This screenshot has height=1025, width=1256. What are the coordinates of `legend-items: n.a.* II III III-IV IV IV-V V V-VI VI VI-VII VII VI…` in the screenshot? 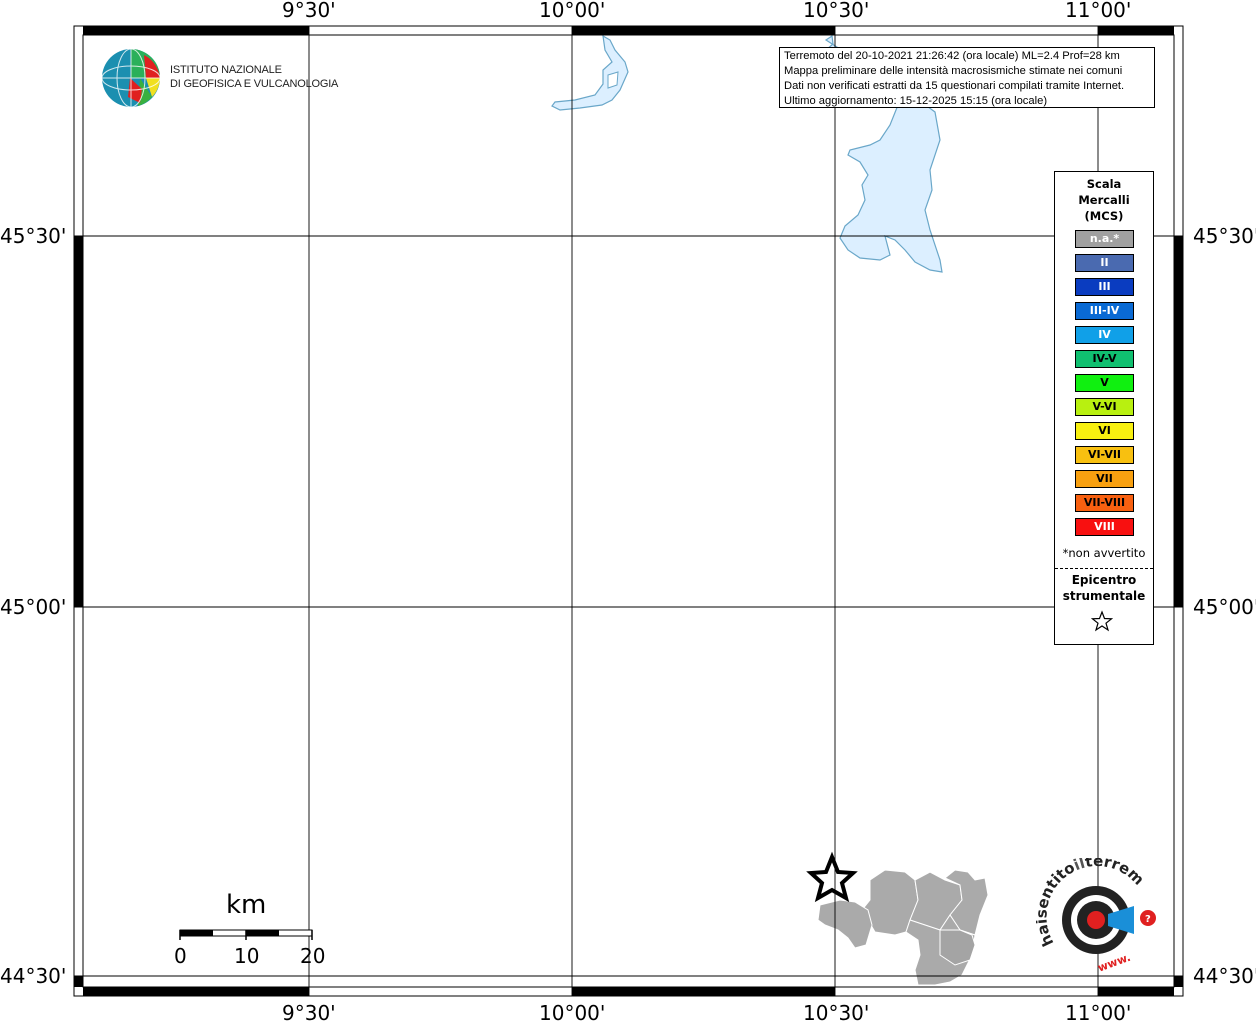 It's located at (1104, 386).